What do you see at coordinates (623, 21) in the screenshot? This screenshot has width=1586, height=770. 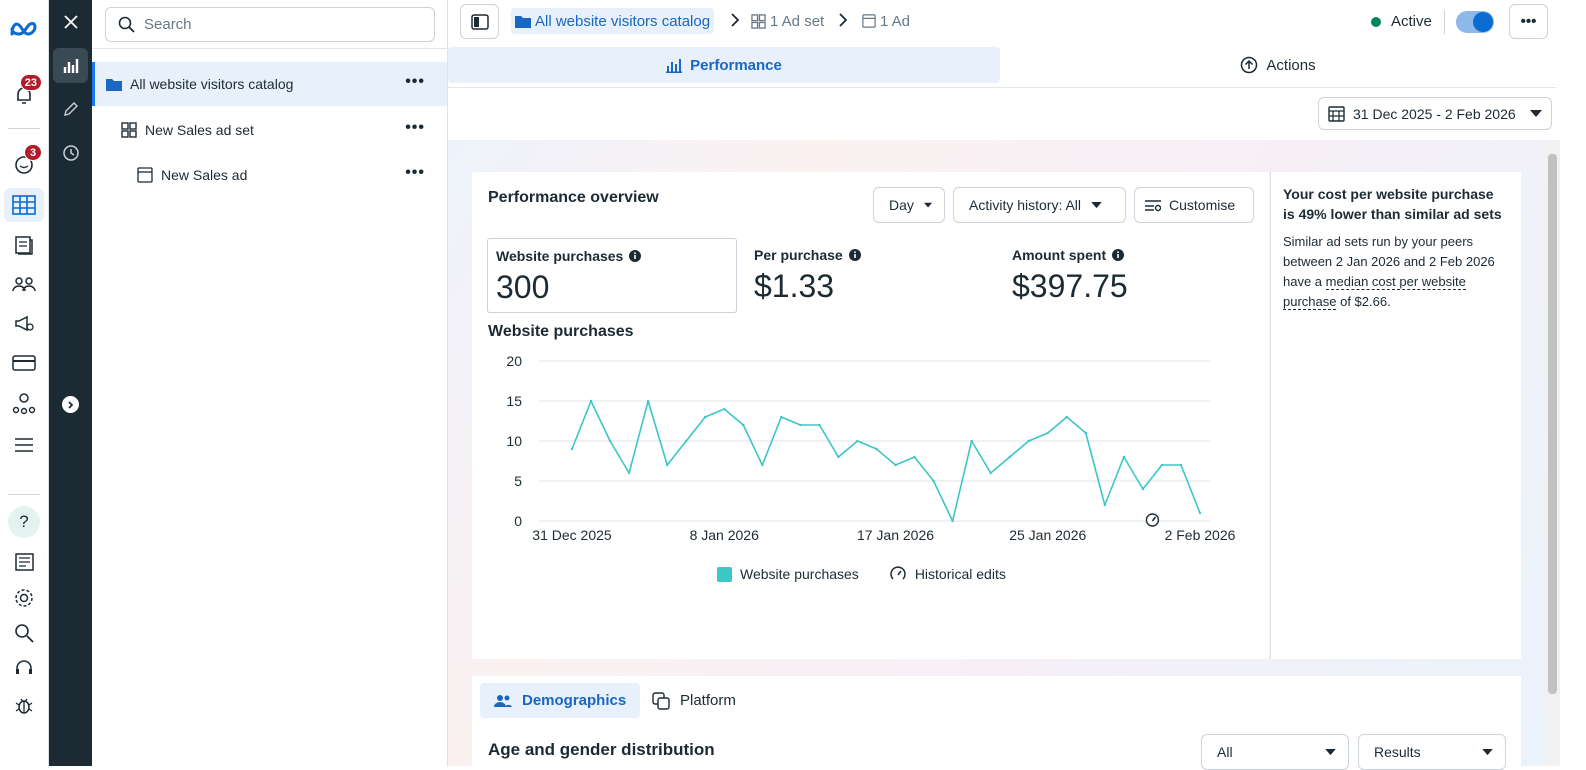 I see `breadcrumb-campaign-label: All website visitors catalog` at bounding box center [623, 21].